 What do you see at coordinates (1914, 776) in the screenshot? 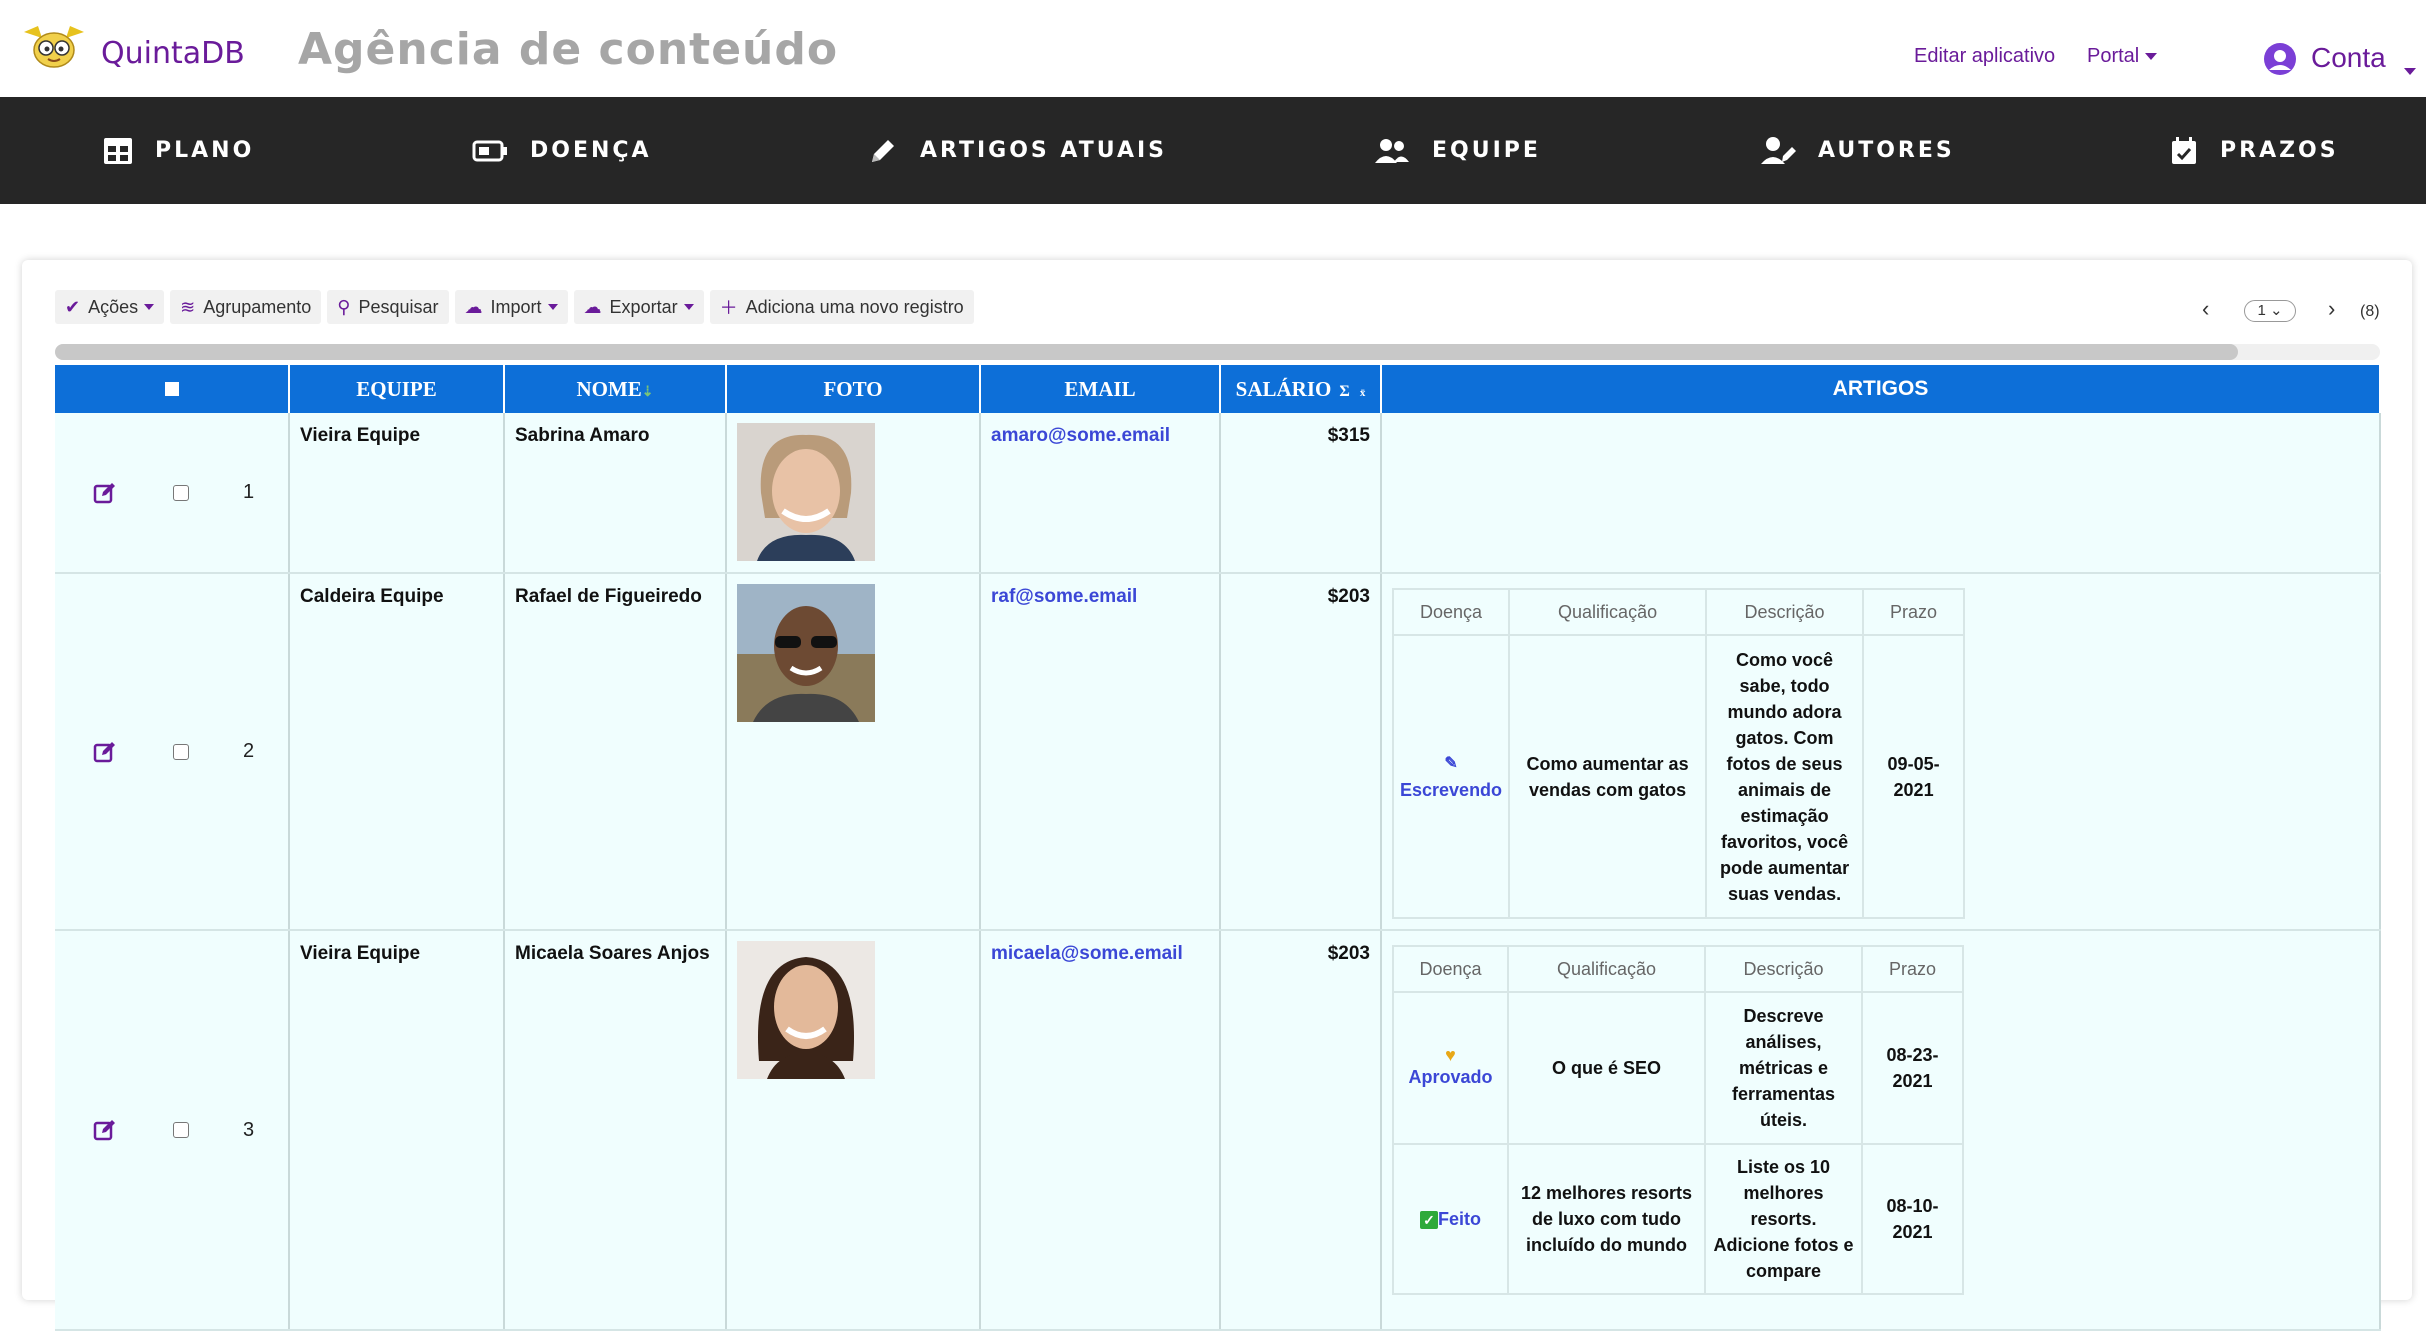
I see `deadline-cell: 09-05-2021` at bounding box center [1914, 776].